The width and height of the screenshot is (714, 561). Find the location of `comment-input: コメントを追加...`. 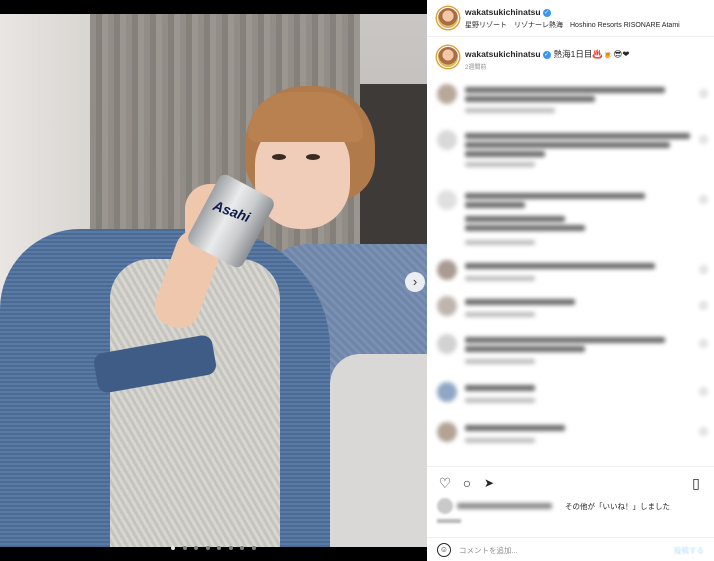

comment-input: コメントを追加... is located at coordinates (488, 550).